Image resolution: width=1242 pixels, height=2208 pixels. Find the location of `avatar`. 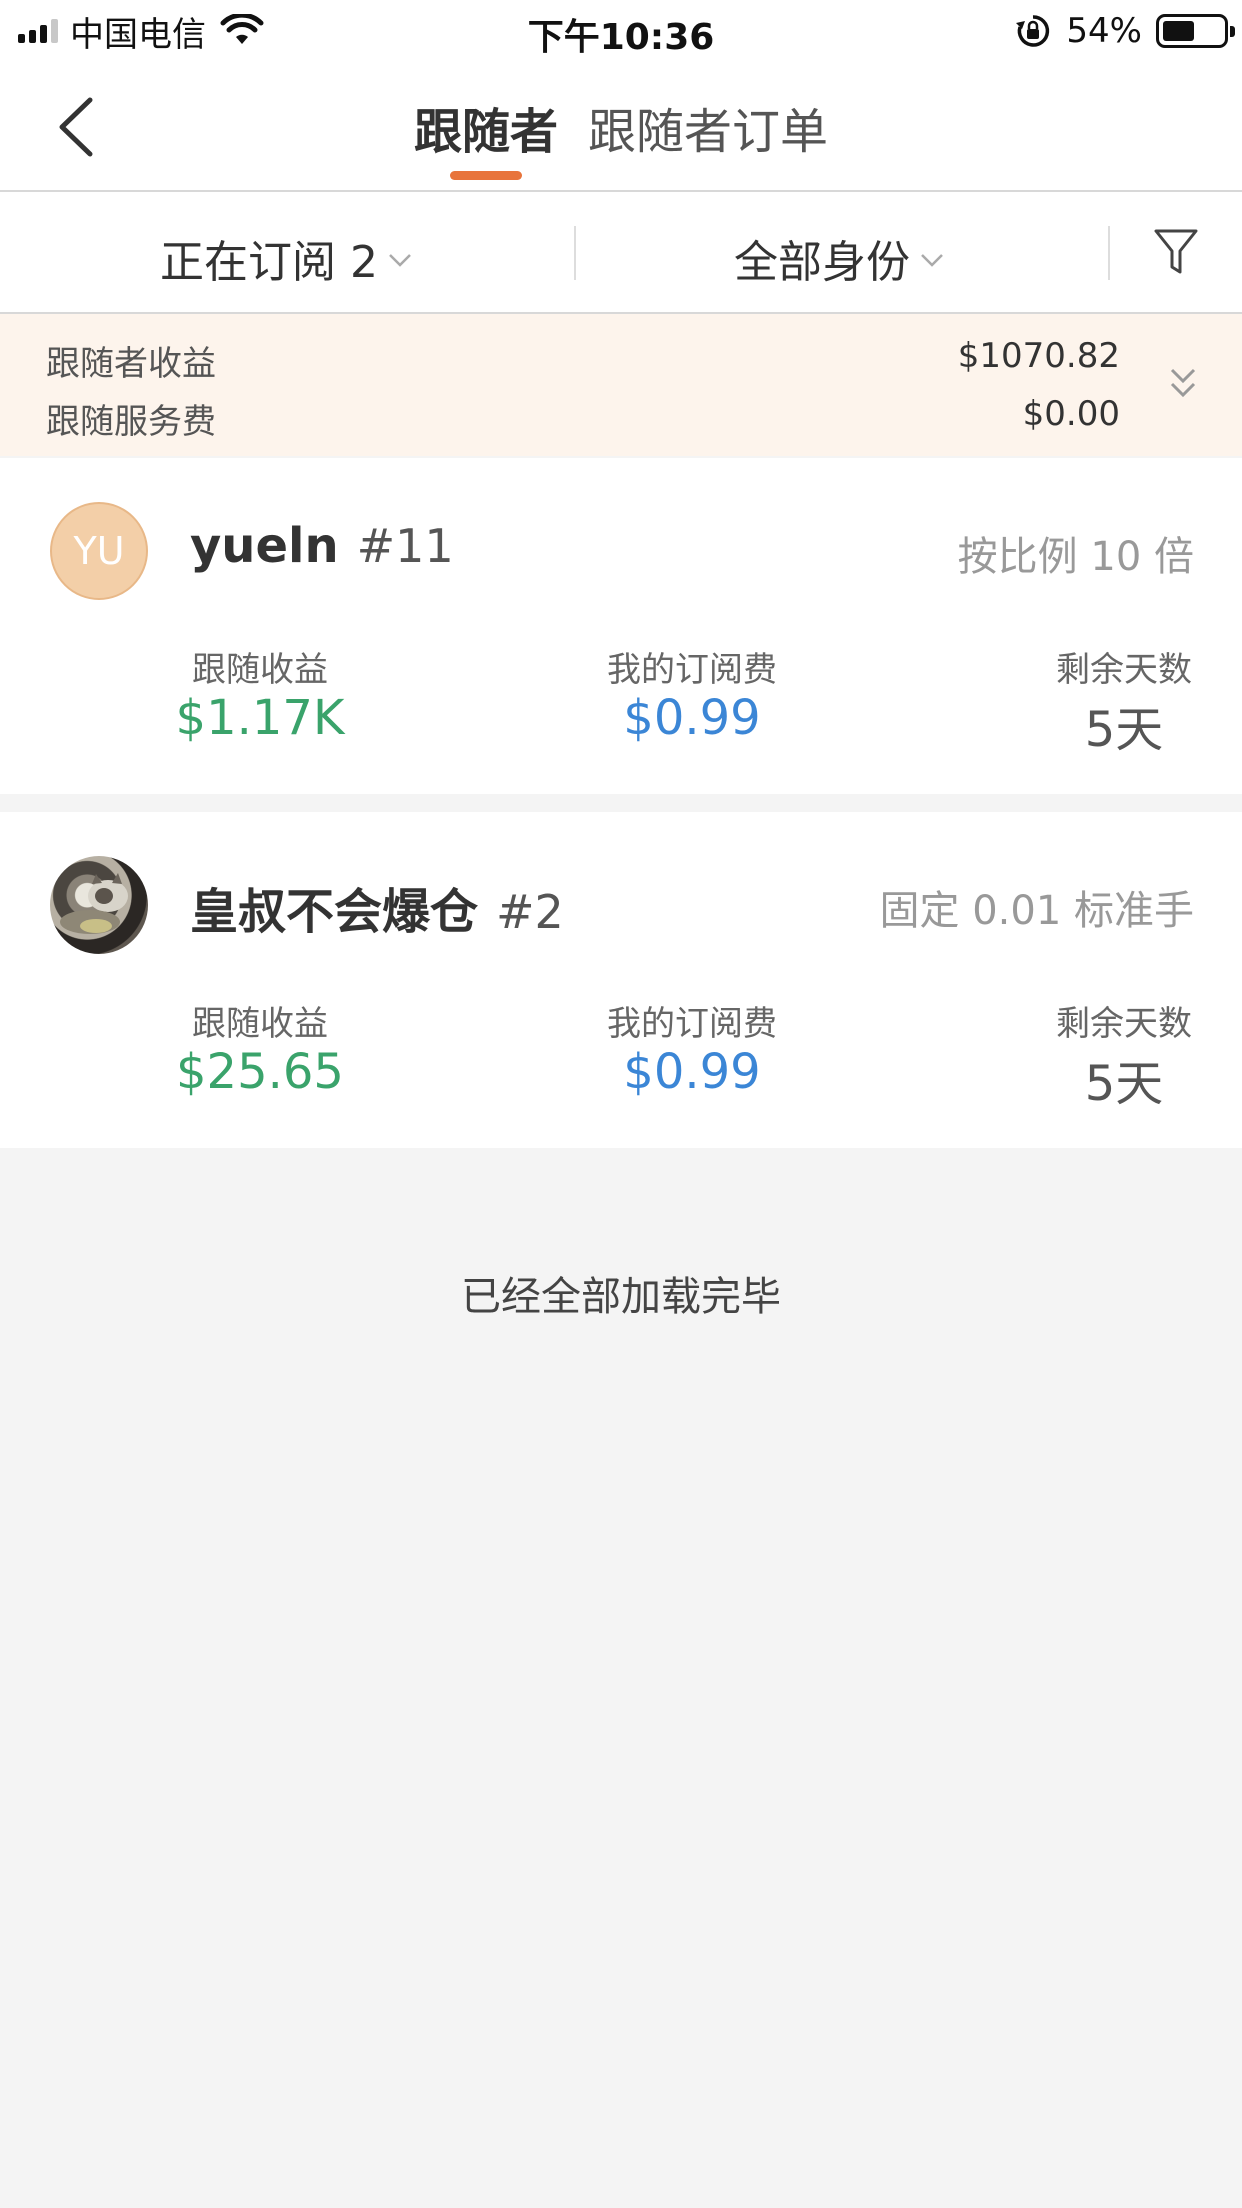

avatar is located at coordinates (99, 905).